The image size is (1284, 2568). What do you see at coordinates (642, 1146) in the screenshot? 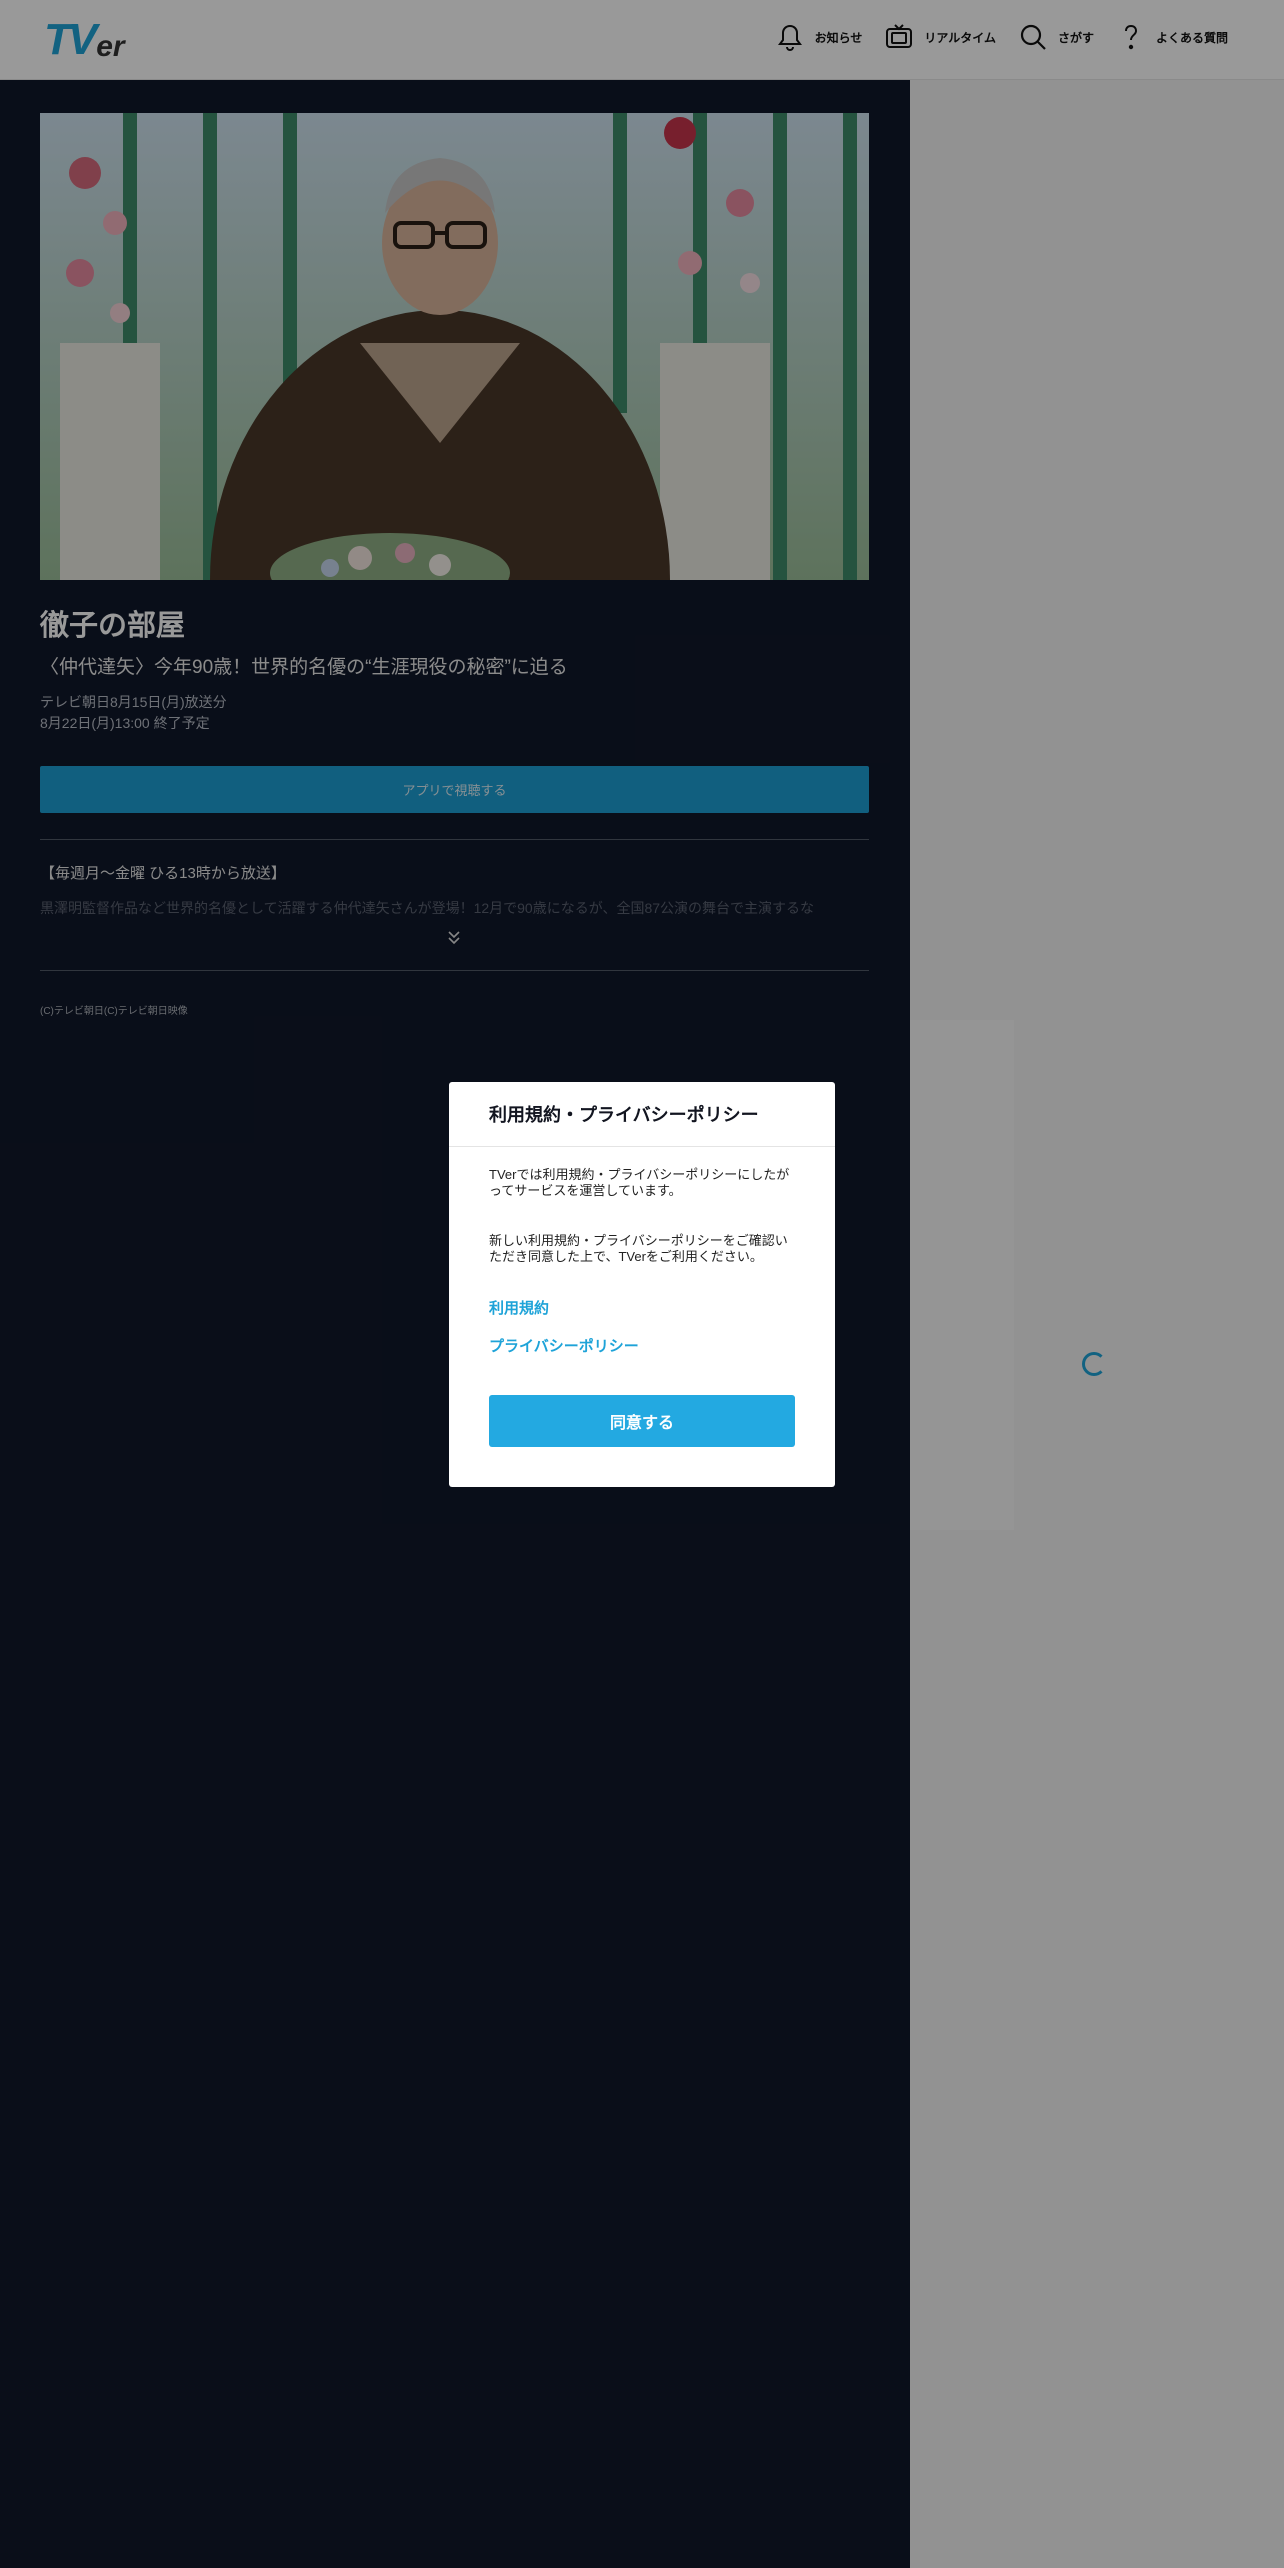
I see `modal-divider` at bounding box center [642, 1146].